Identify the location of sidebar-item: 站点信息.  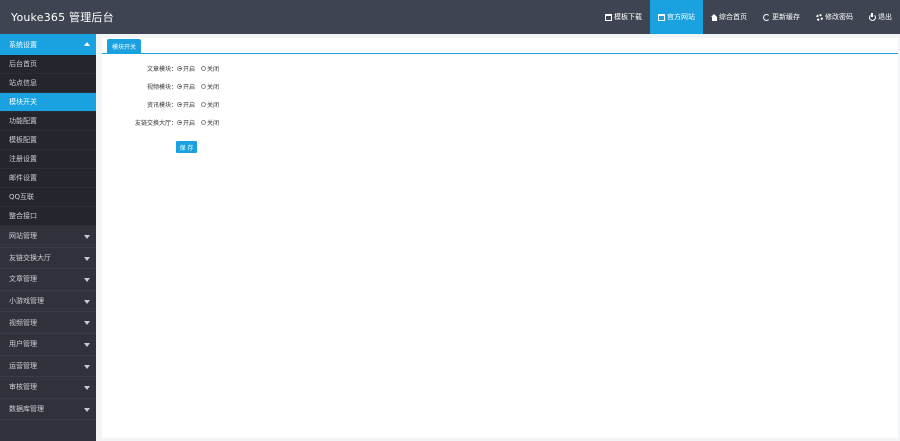
(48, 83).